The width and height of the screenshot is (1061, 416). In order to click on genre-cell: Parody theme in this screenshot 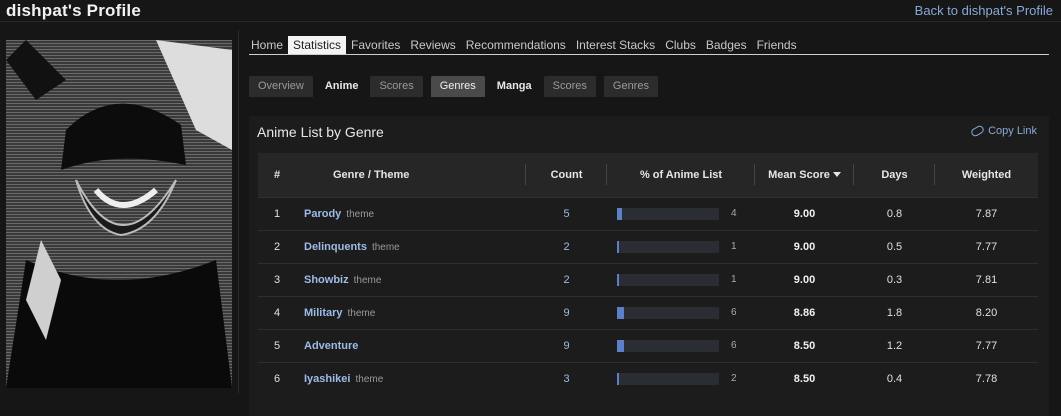, I will do `click(411, 213)`.